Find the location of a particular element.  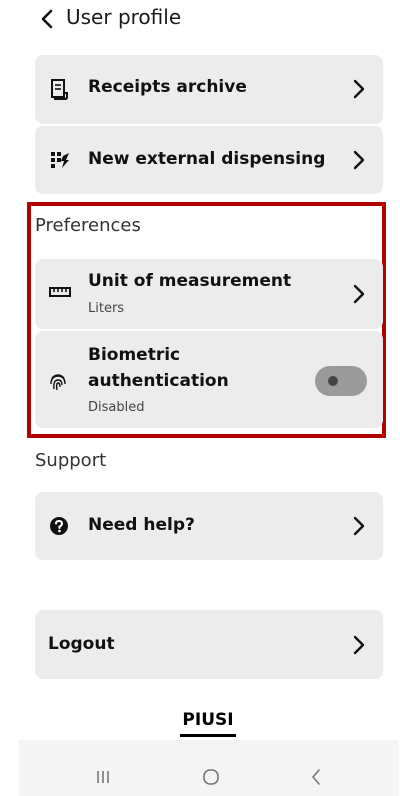

new-external-dispensing-label: New external dispensing is located at coordinates (207, 159).